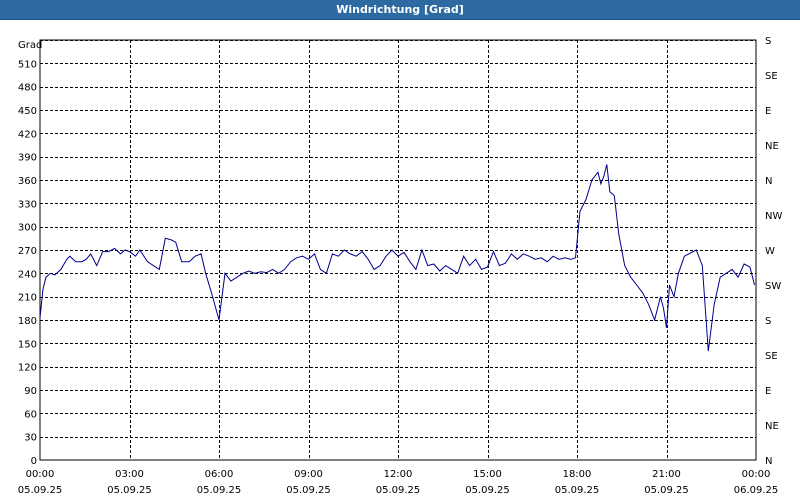  Describe the element at coordinates (577, 474) in the screenshot. I see `x-tick-time: 18:00` at that location.